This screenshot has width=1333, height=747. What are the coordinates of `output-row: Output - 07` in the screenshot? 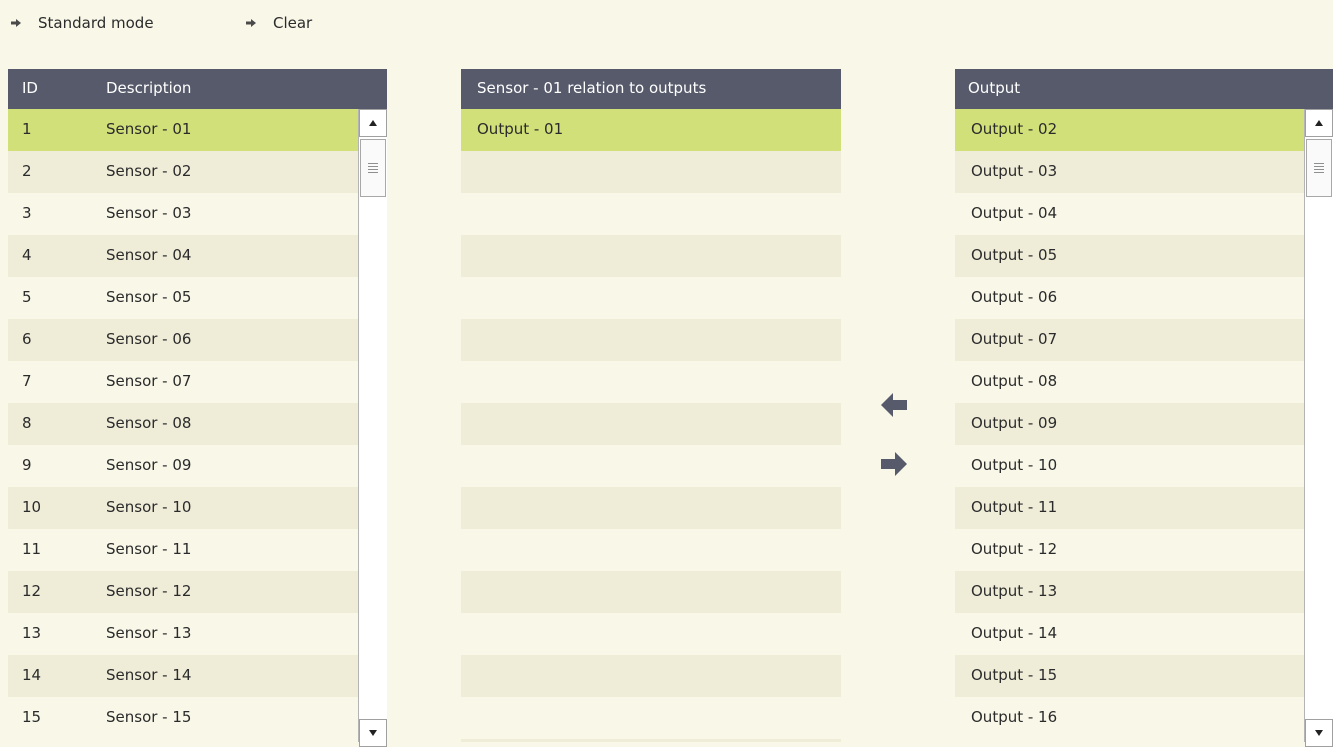 It's located at (1144, 340).